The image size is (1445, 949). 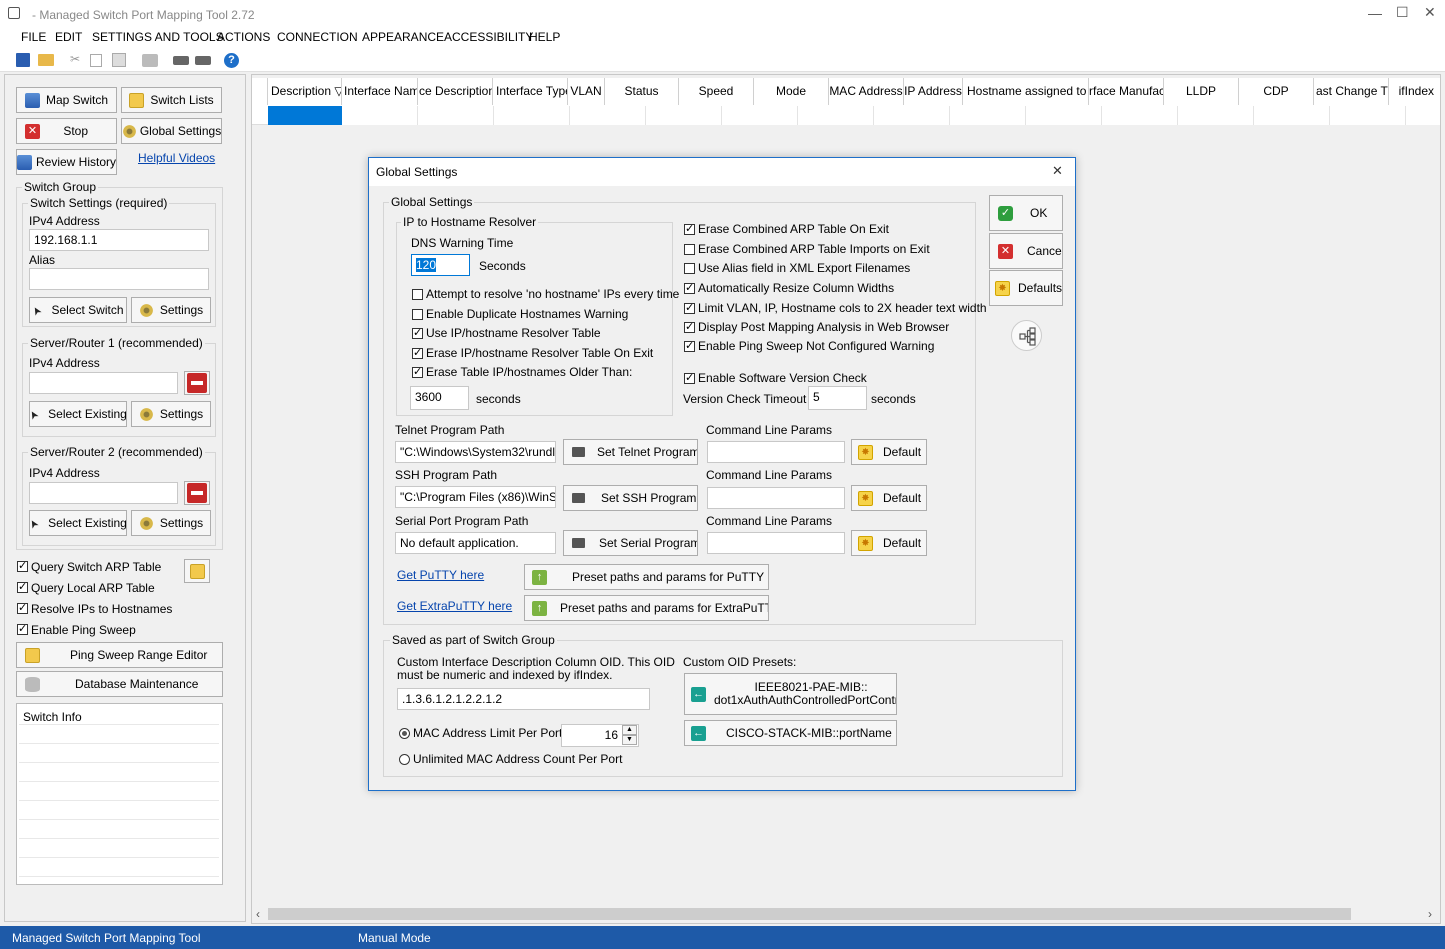 What do you see at coordinates (440, 575) in the screenshot?
I see `get-putty-link: Get PuTTY here` at bounding box center [440, 575].